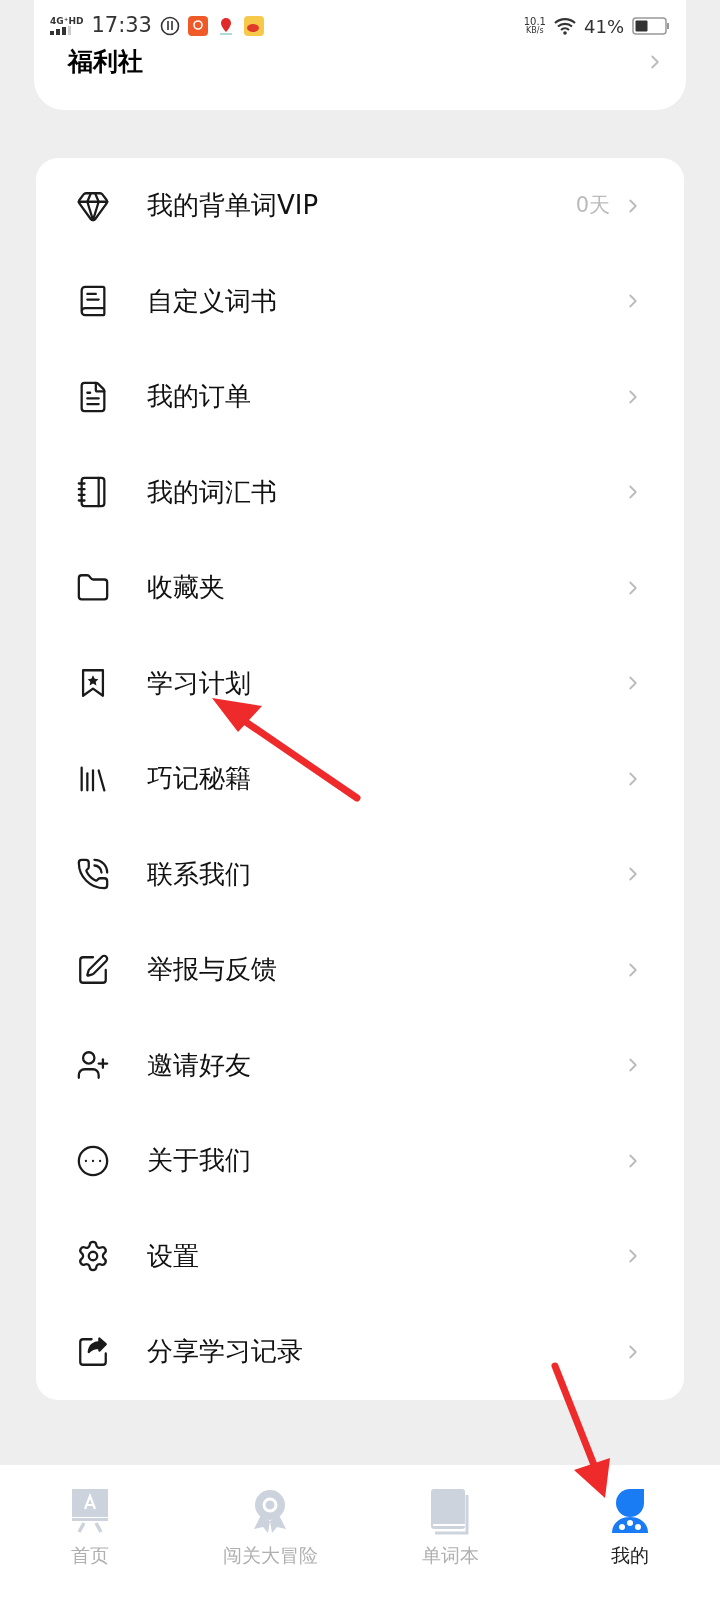 This screenshot has height=1600, width=720. Describe the element at coordinates (61, 30) in the screenshot. I see `signal-icon` at that location.